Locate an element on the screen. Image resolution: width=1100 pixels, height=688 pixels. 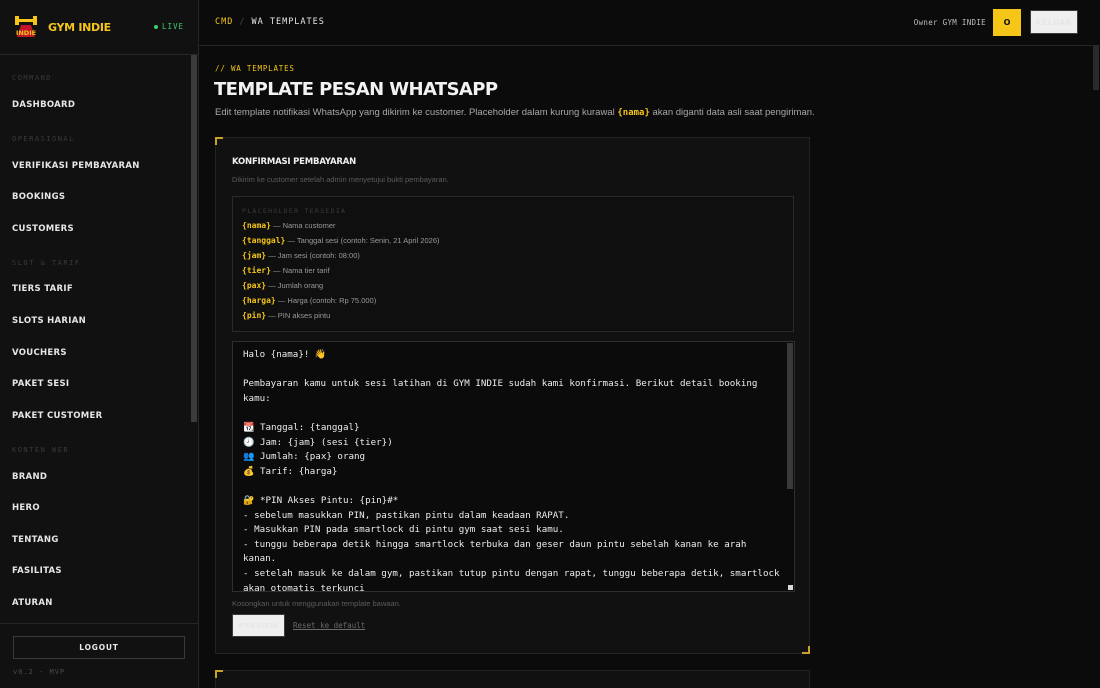
template-title: KONFIRMASI PEMBAYARAN is located at coordinates (294, 162).